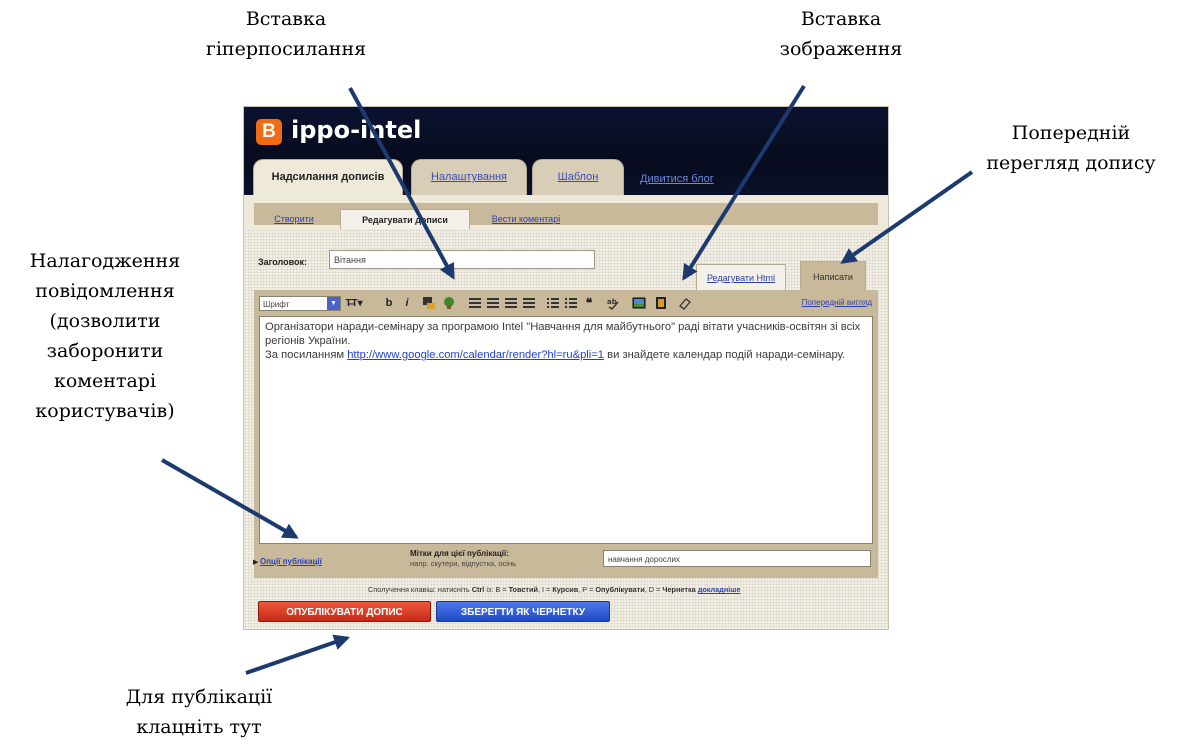 The height and width of the screenshot is (747, 1177). I want to click on expand-arrow-icon: ▶, so click(256, 562).